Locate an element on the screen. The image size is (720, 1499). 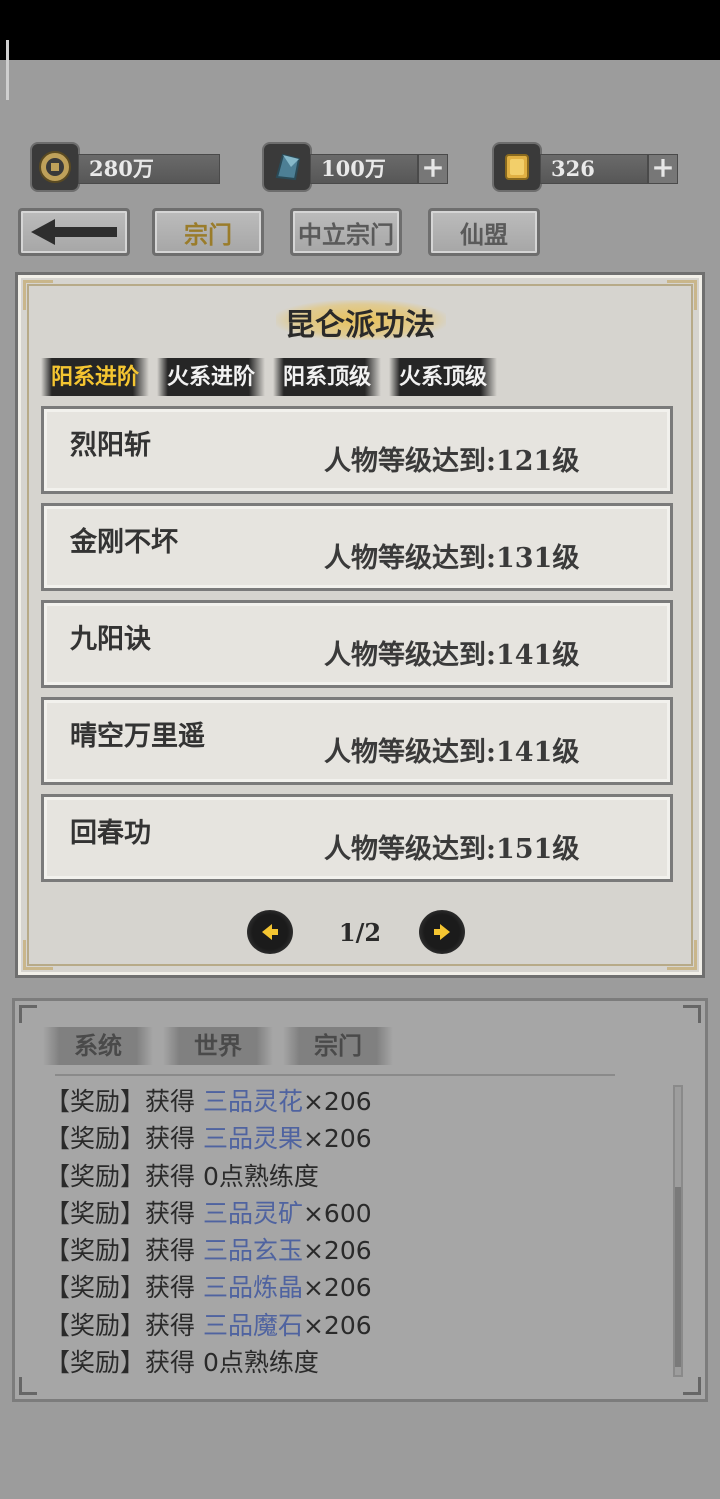
resource-ingots: 326 + is located at coordinates (586, 167).